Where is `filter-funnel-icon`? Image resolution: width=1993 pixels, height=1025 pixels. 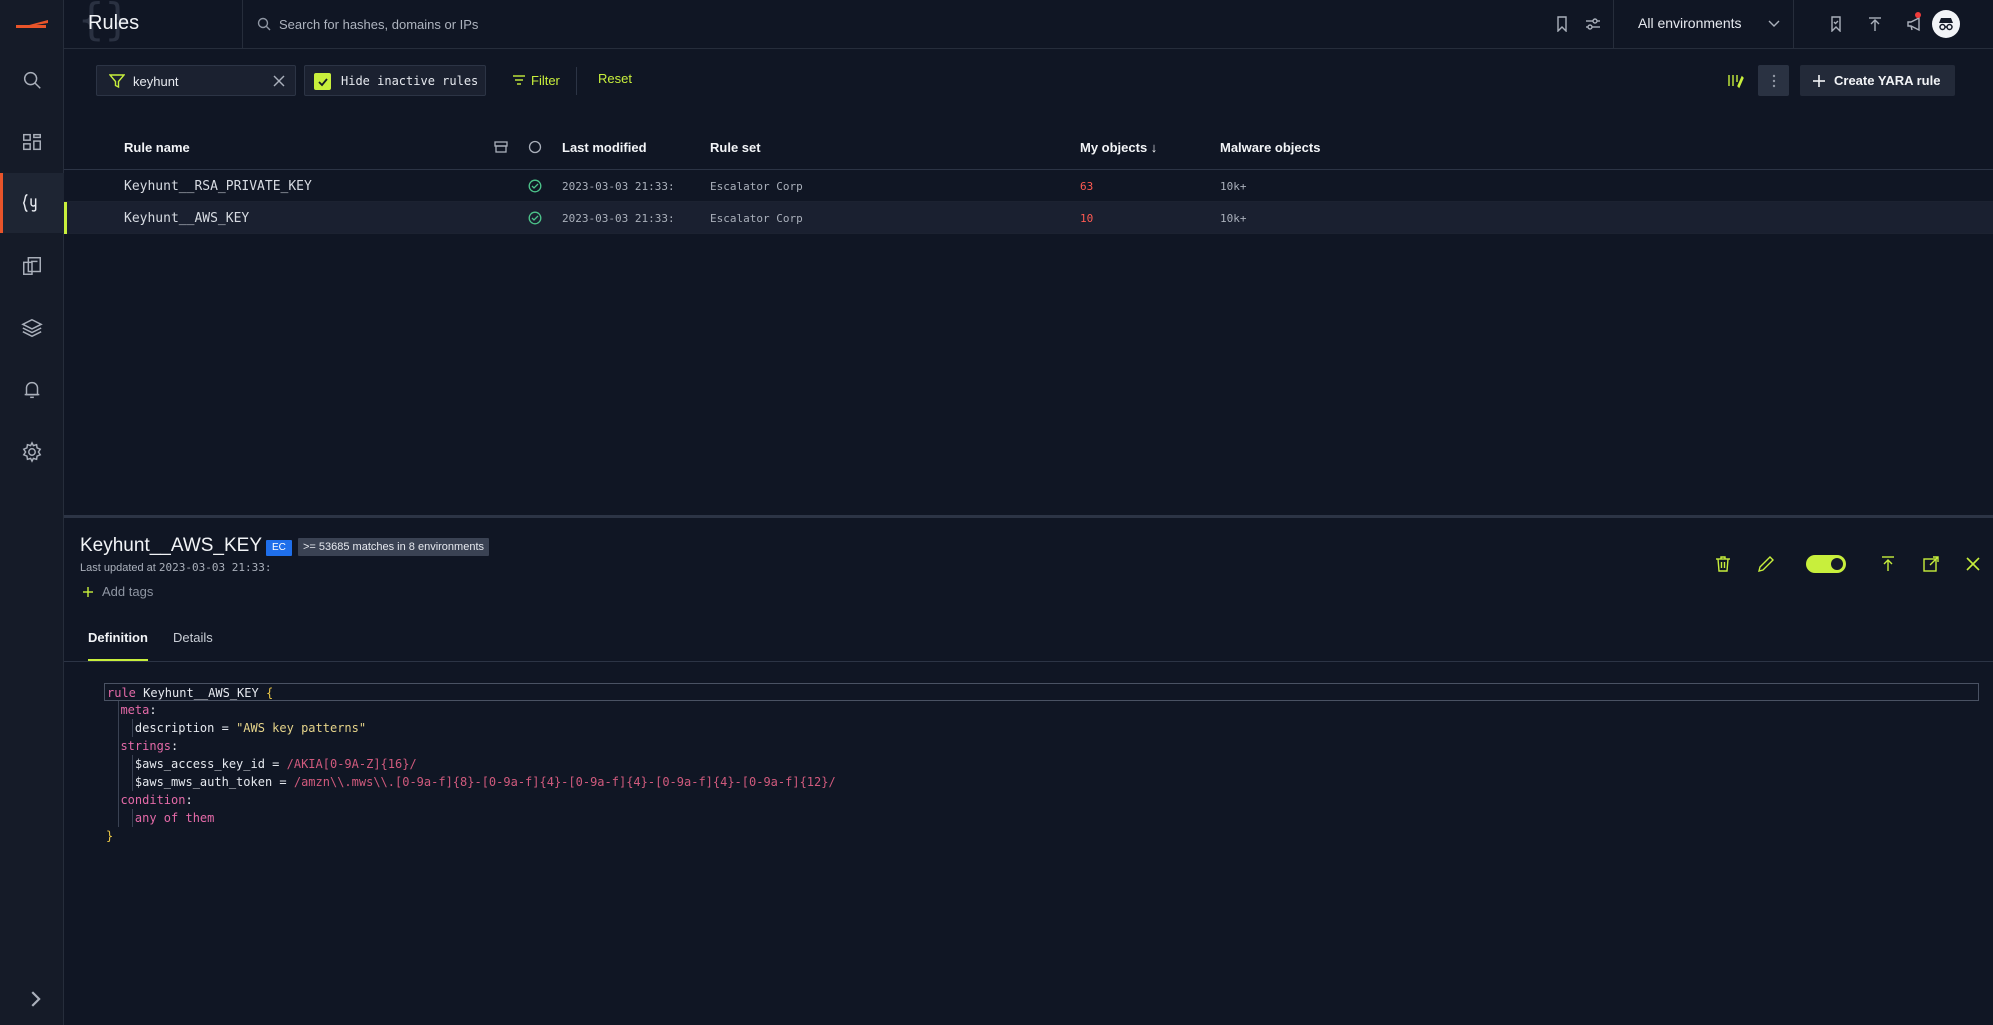 filter-funnel-icon is located at coordinates (117, 81).